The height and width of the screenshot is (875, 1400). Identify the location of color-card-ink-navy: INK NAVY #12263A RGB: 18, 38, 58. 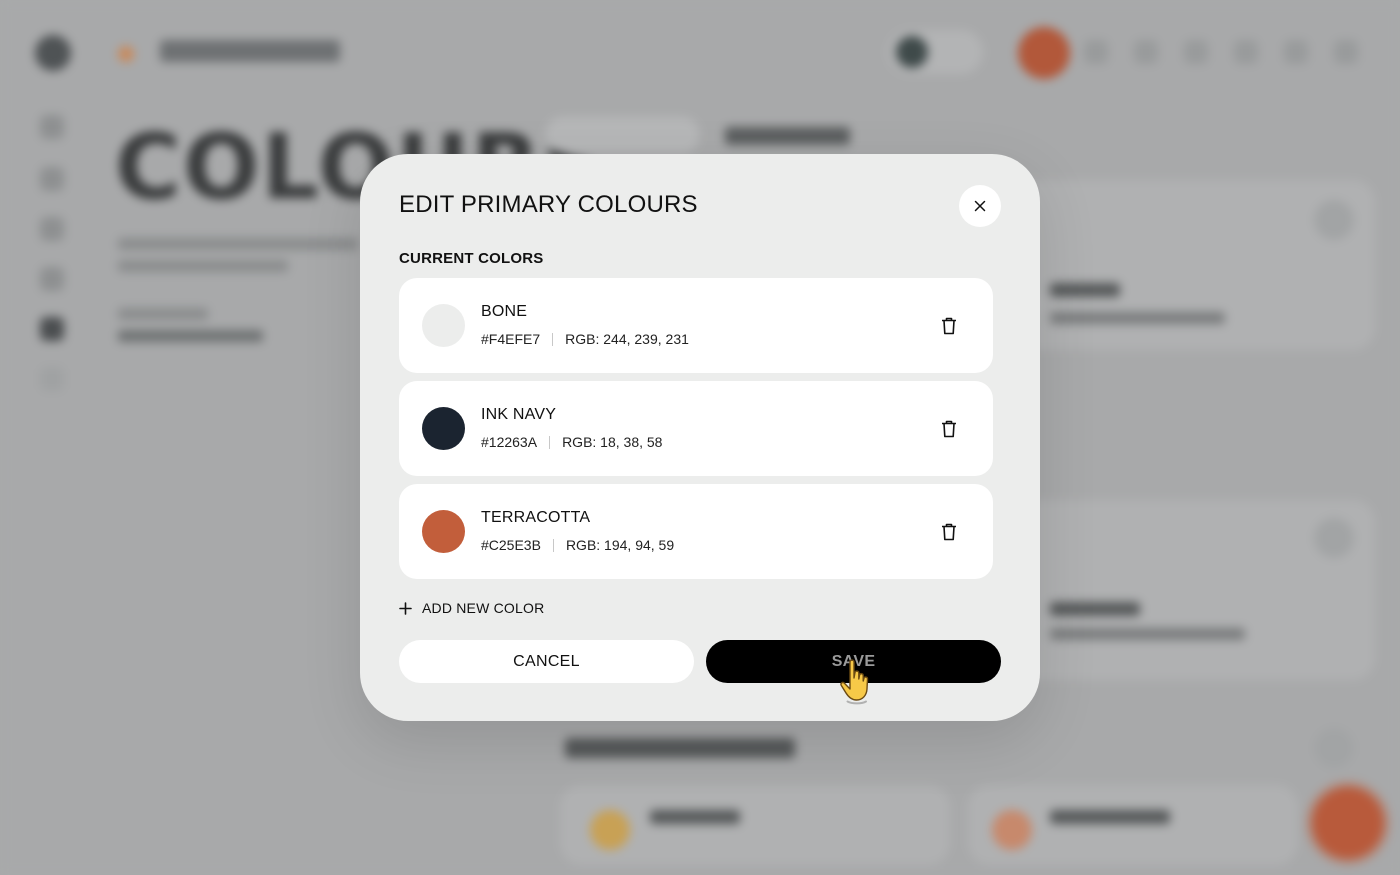
(696, 428).